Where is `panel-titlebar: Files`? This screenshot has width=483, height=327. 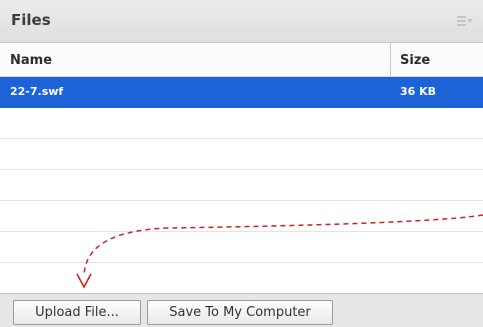 panel-titlebar: Files is located at coordinates (241, 21).